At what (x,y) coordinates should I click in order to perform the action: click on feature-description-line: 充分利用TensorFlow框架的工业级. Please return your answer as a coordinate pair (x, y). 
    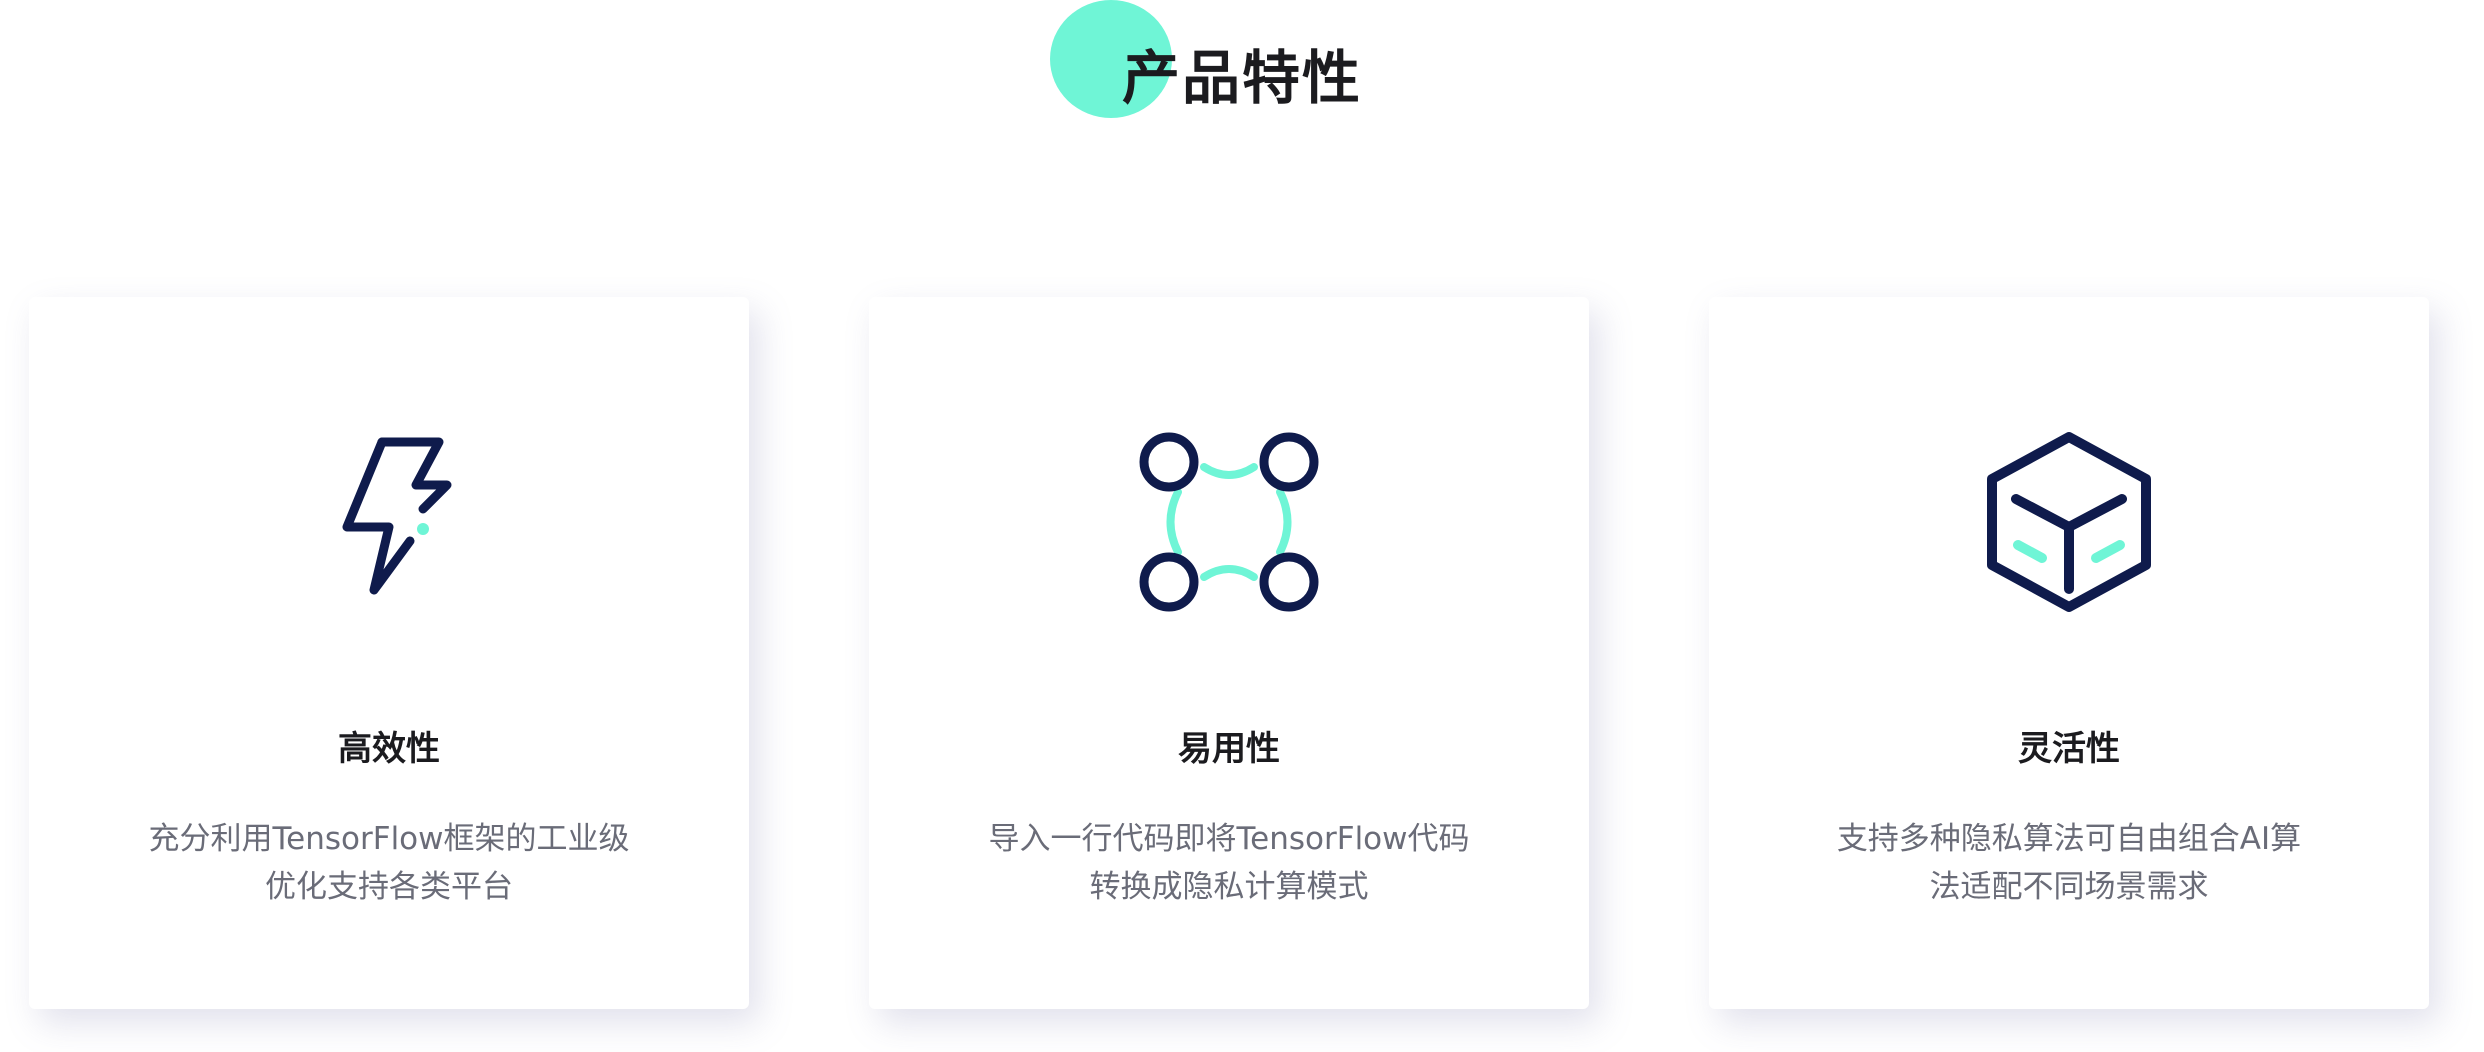
    Looking at the image, I should click on (389, 839).